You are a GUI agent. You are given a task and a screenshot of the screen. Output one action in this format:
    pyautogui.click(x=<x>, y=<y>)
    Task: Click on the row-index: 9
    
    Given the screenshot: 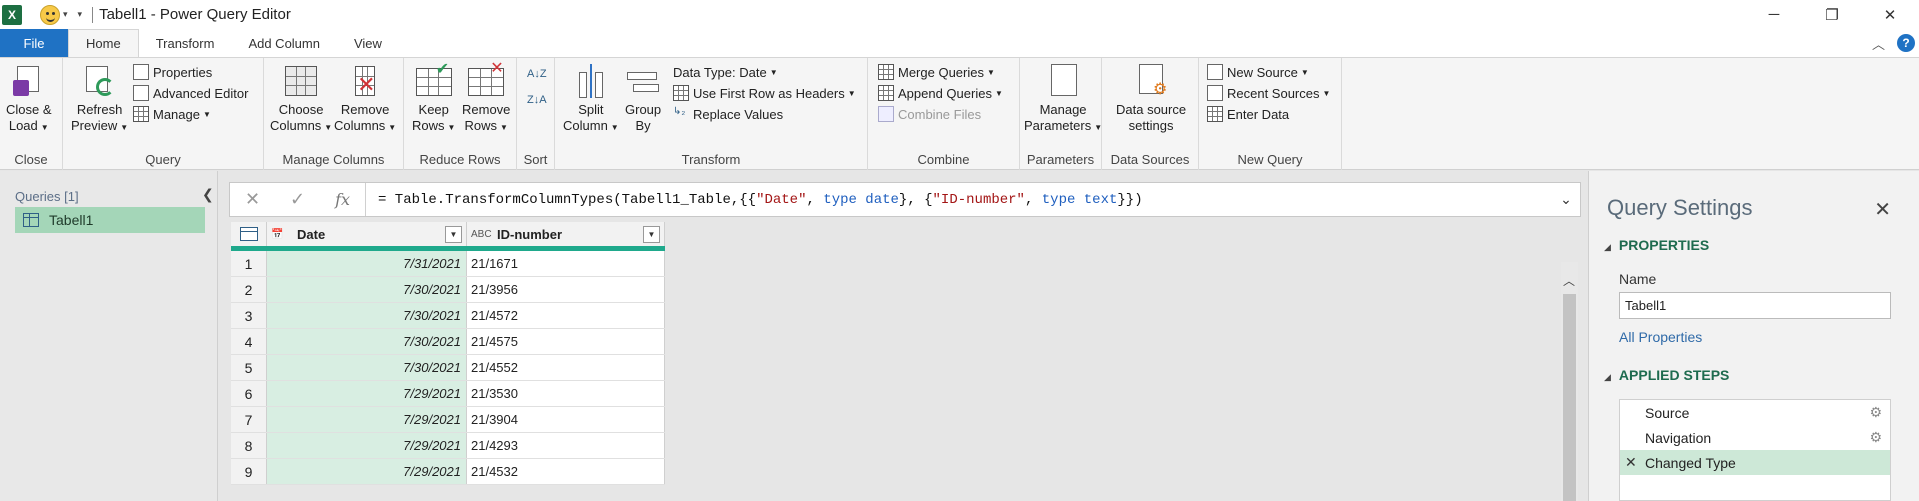 What is the action you would take?
    pyautogui.click(x=249, y=471)
    